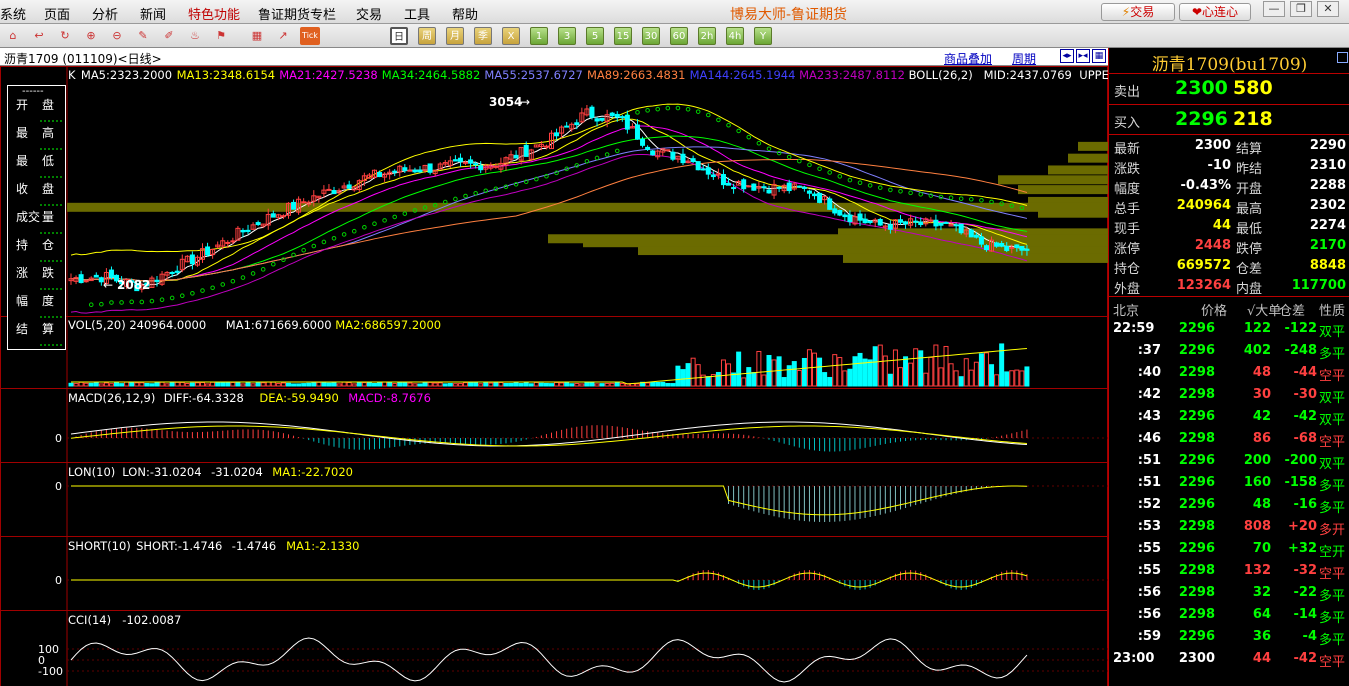  I want to click on menu-item-7: 工具, so click(417, 13).